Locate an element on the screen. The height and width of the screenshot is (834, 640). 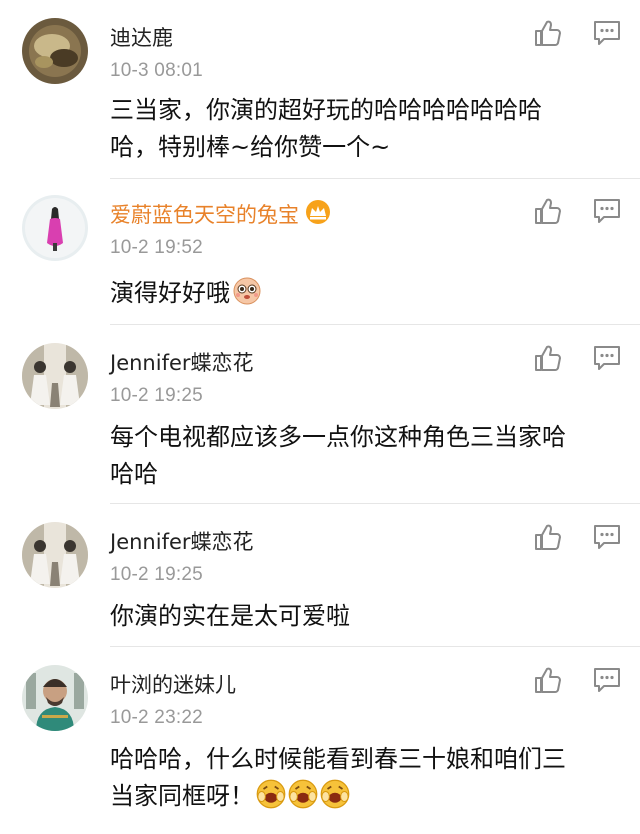
timestamp: 10-2 19:52 is located at coordinates (156, 247).